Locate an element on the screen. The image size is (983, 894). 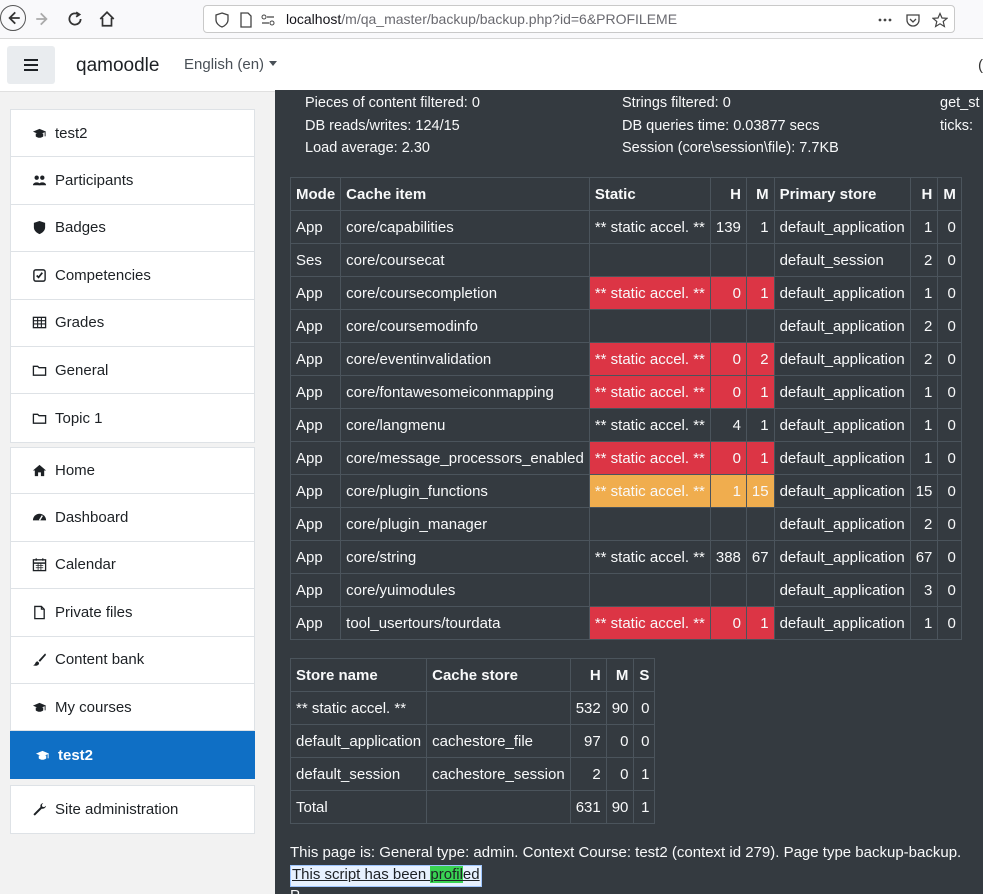
pocket-icon is located at coordinates (913, 20).